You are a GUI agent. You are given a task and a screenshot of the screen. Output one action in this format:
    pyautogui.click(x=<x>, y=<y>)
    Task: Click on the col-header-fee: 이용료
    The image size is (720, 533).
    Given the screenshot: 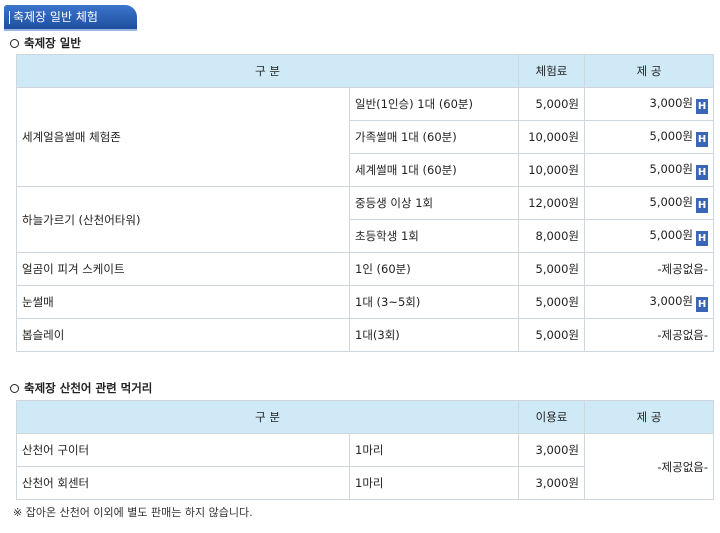 What is the action you would take?
    pyautogui.click(x=552, y=417)
    